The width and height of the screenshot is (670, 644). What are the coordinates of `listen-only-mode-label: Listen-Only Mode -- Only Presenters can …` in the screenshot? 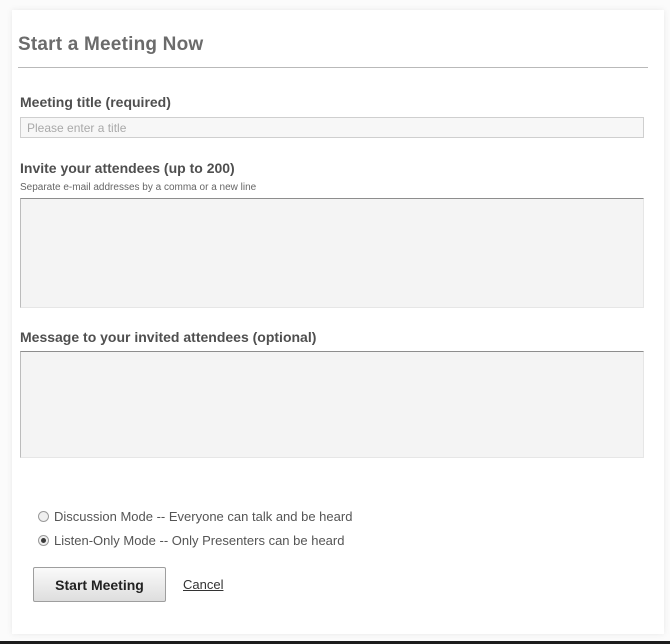 It's located at (199, 540).